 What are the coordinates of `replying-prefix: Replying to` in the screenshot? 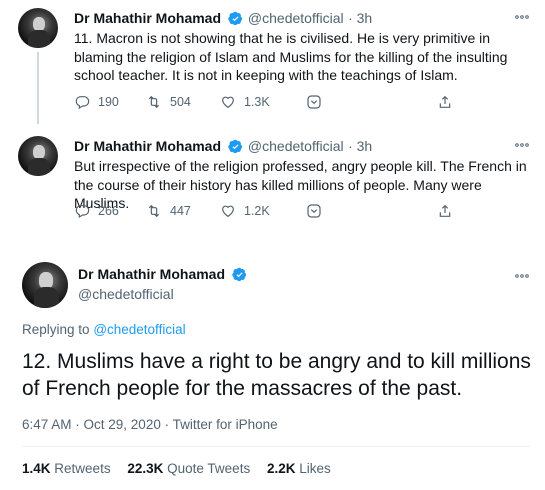 It's located at (56, 329).